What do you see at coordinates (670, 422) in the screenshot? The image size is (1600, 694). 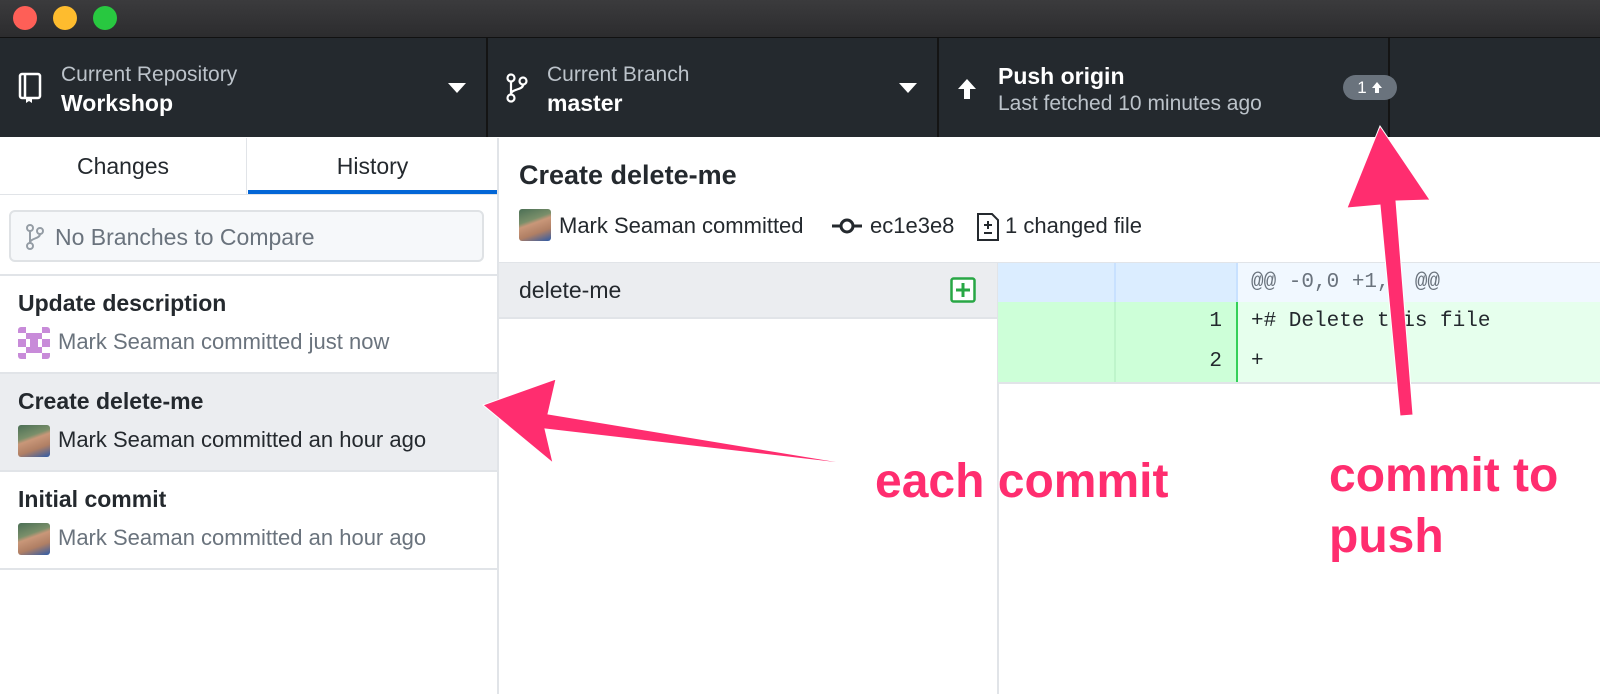 I see `arrow-to-commit` at bounding box center [670, 422].